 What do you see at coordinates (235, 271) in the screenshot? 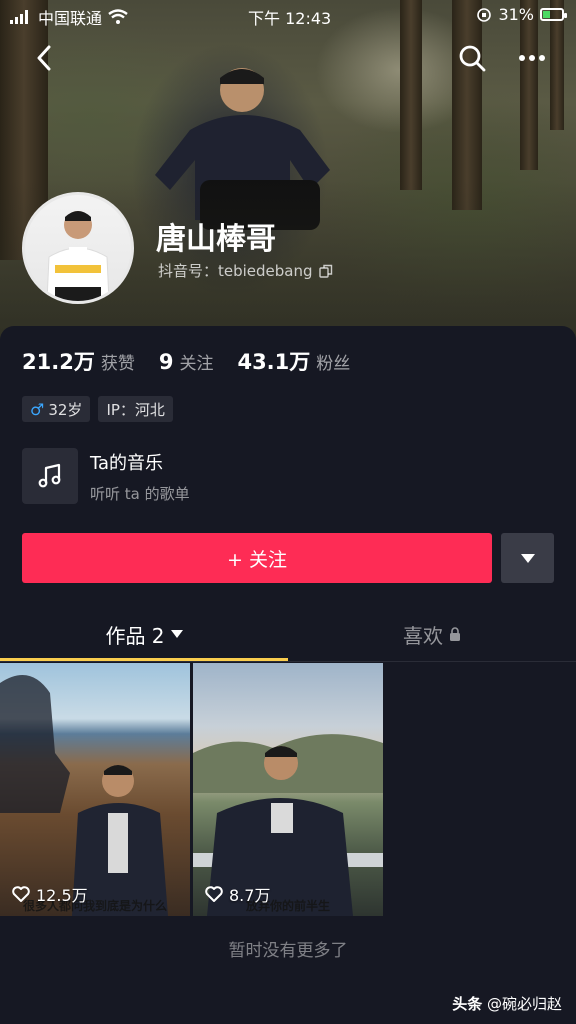
I see `profile-id-text: 抖音号：tebiedebang` at bounding box center [235, 271].